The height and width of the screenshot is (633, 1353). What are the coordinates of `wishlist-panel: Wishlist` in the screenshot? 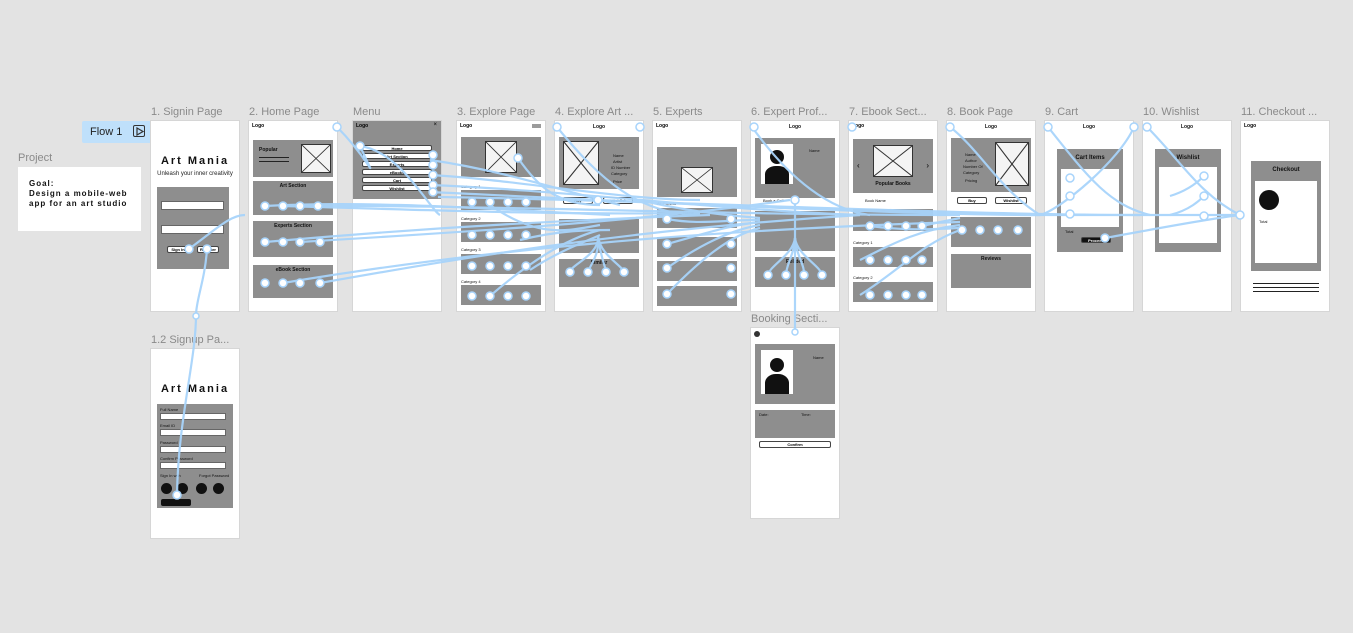 It's located at (1188, 200).